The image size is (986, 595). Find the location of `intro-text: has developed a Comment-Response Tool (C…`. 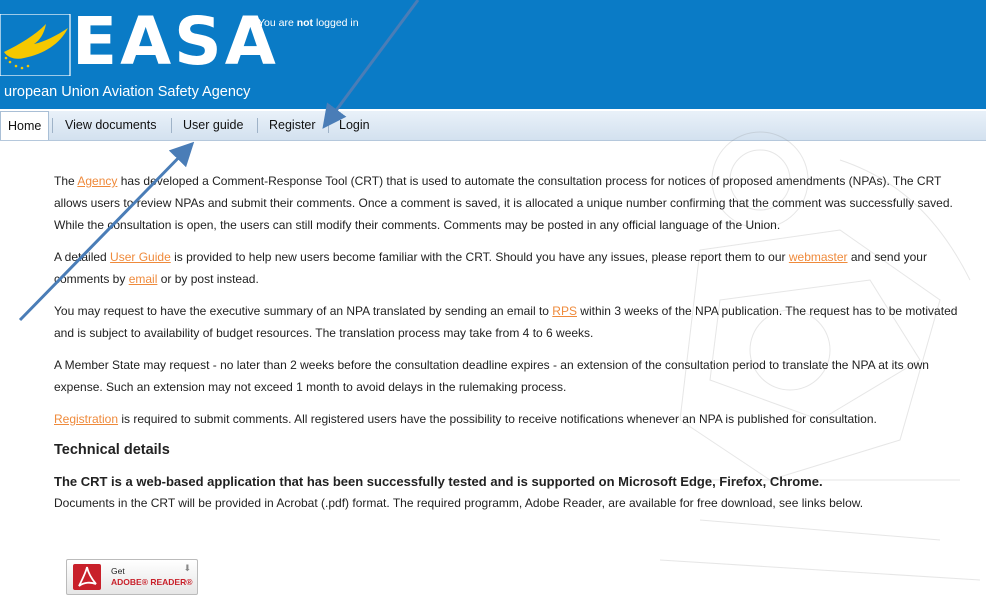

intro-text: has developed a Comment-Response Tool (C… is located at coordinates (503, 203).